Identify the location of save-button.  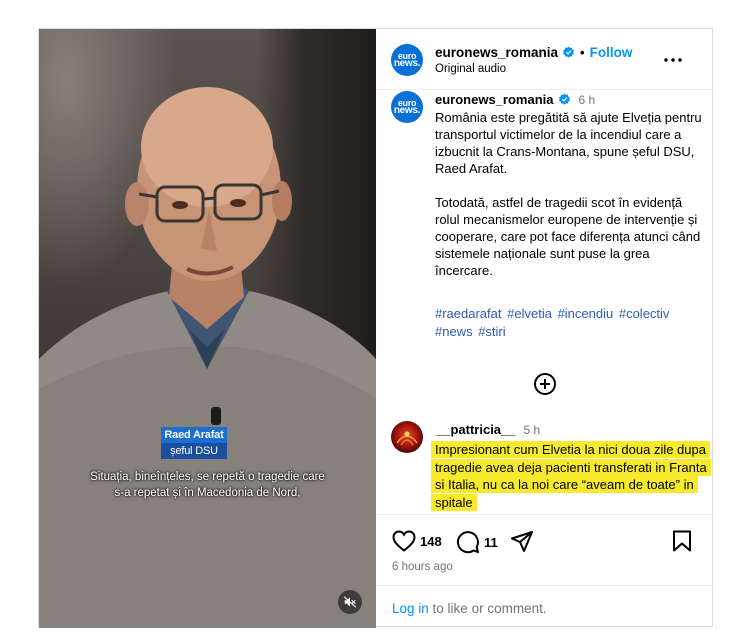
(682, 541).